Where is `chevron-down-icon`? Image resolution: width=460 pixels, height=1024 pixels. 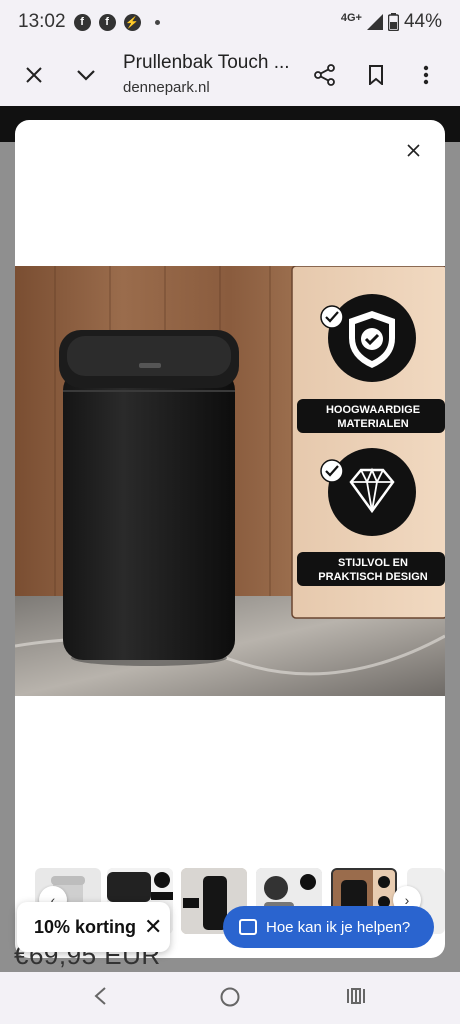
chevron-down-icon is located at coordinates (86, 75).